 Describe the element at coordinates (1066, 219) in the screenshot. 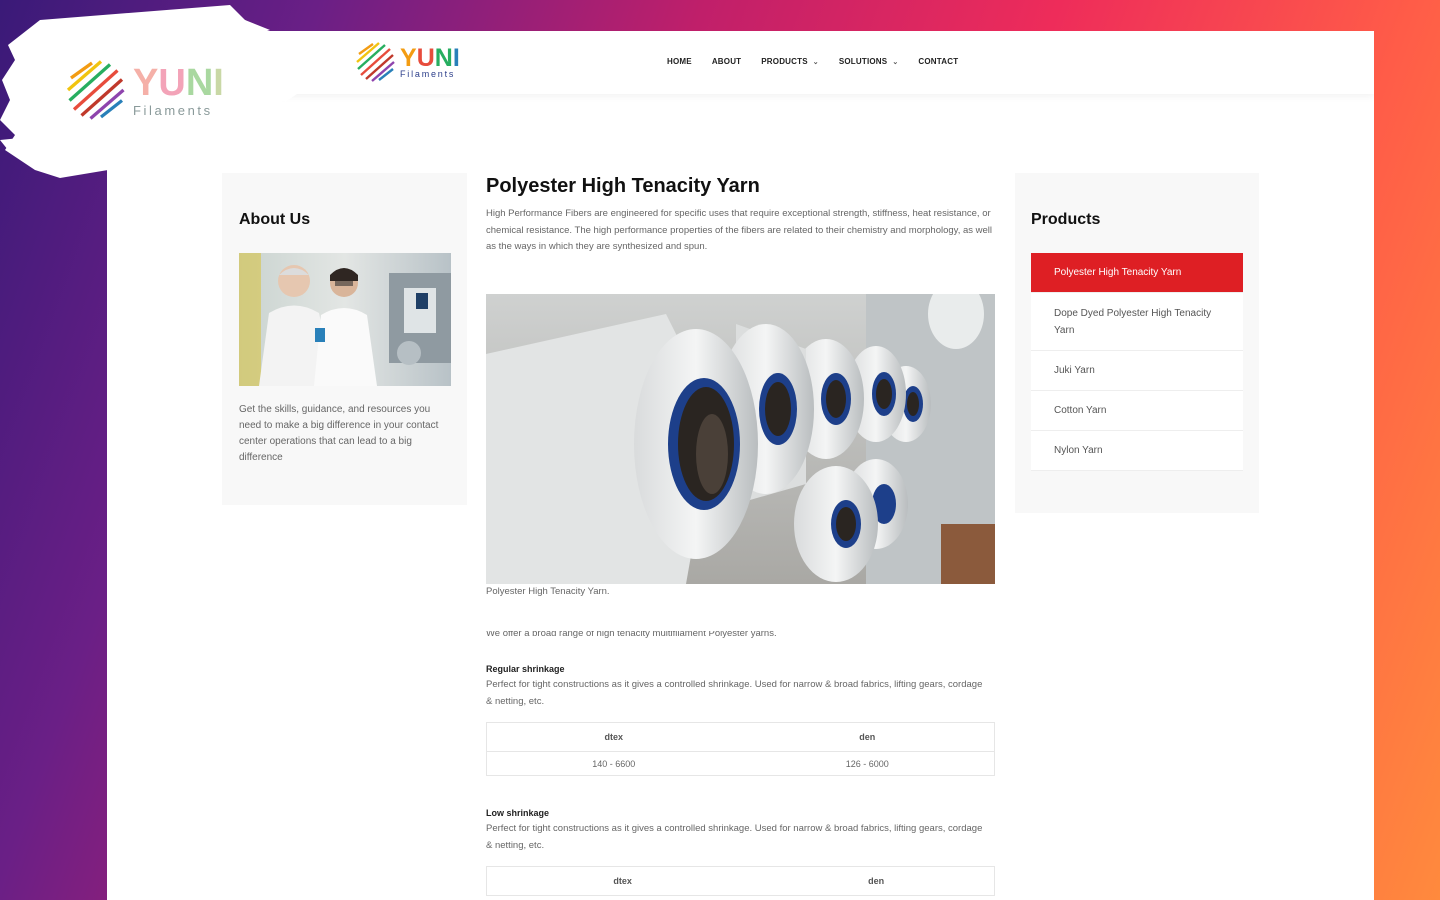

I see `products-title: Products` at that location.